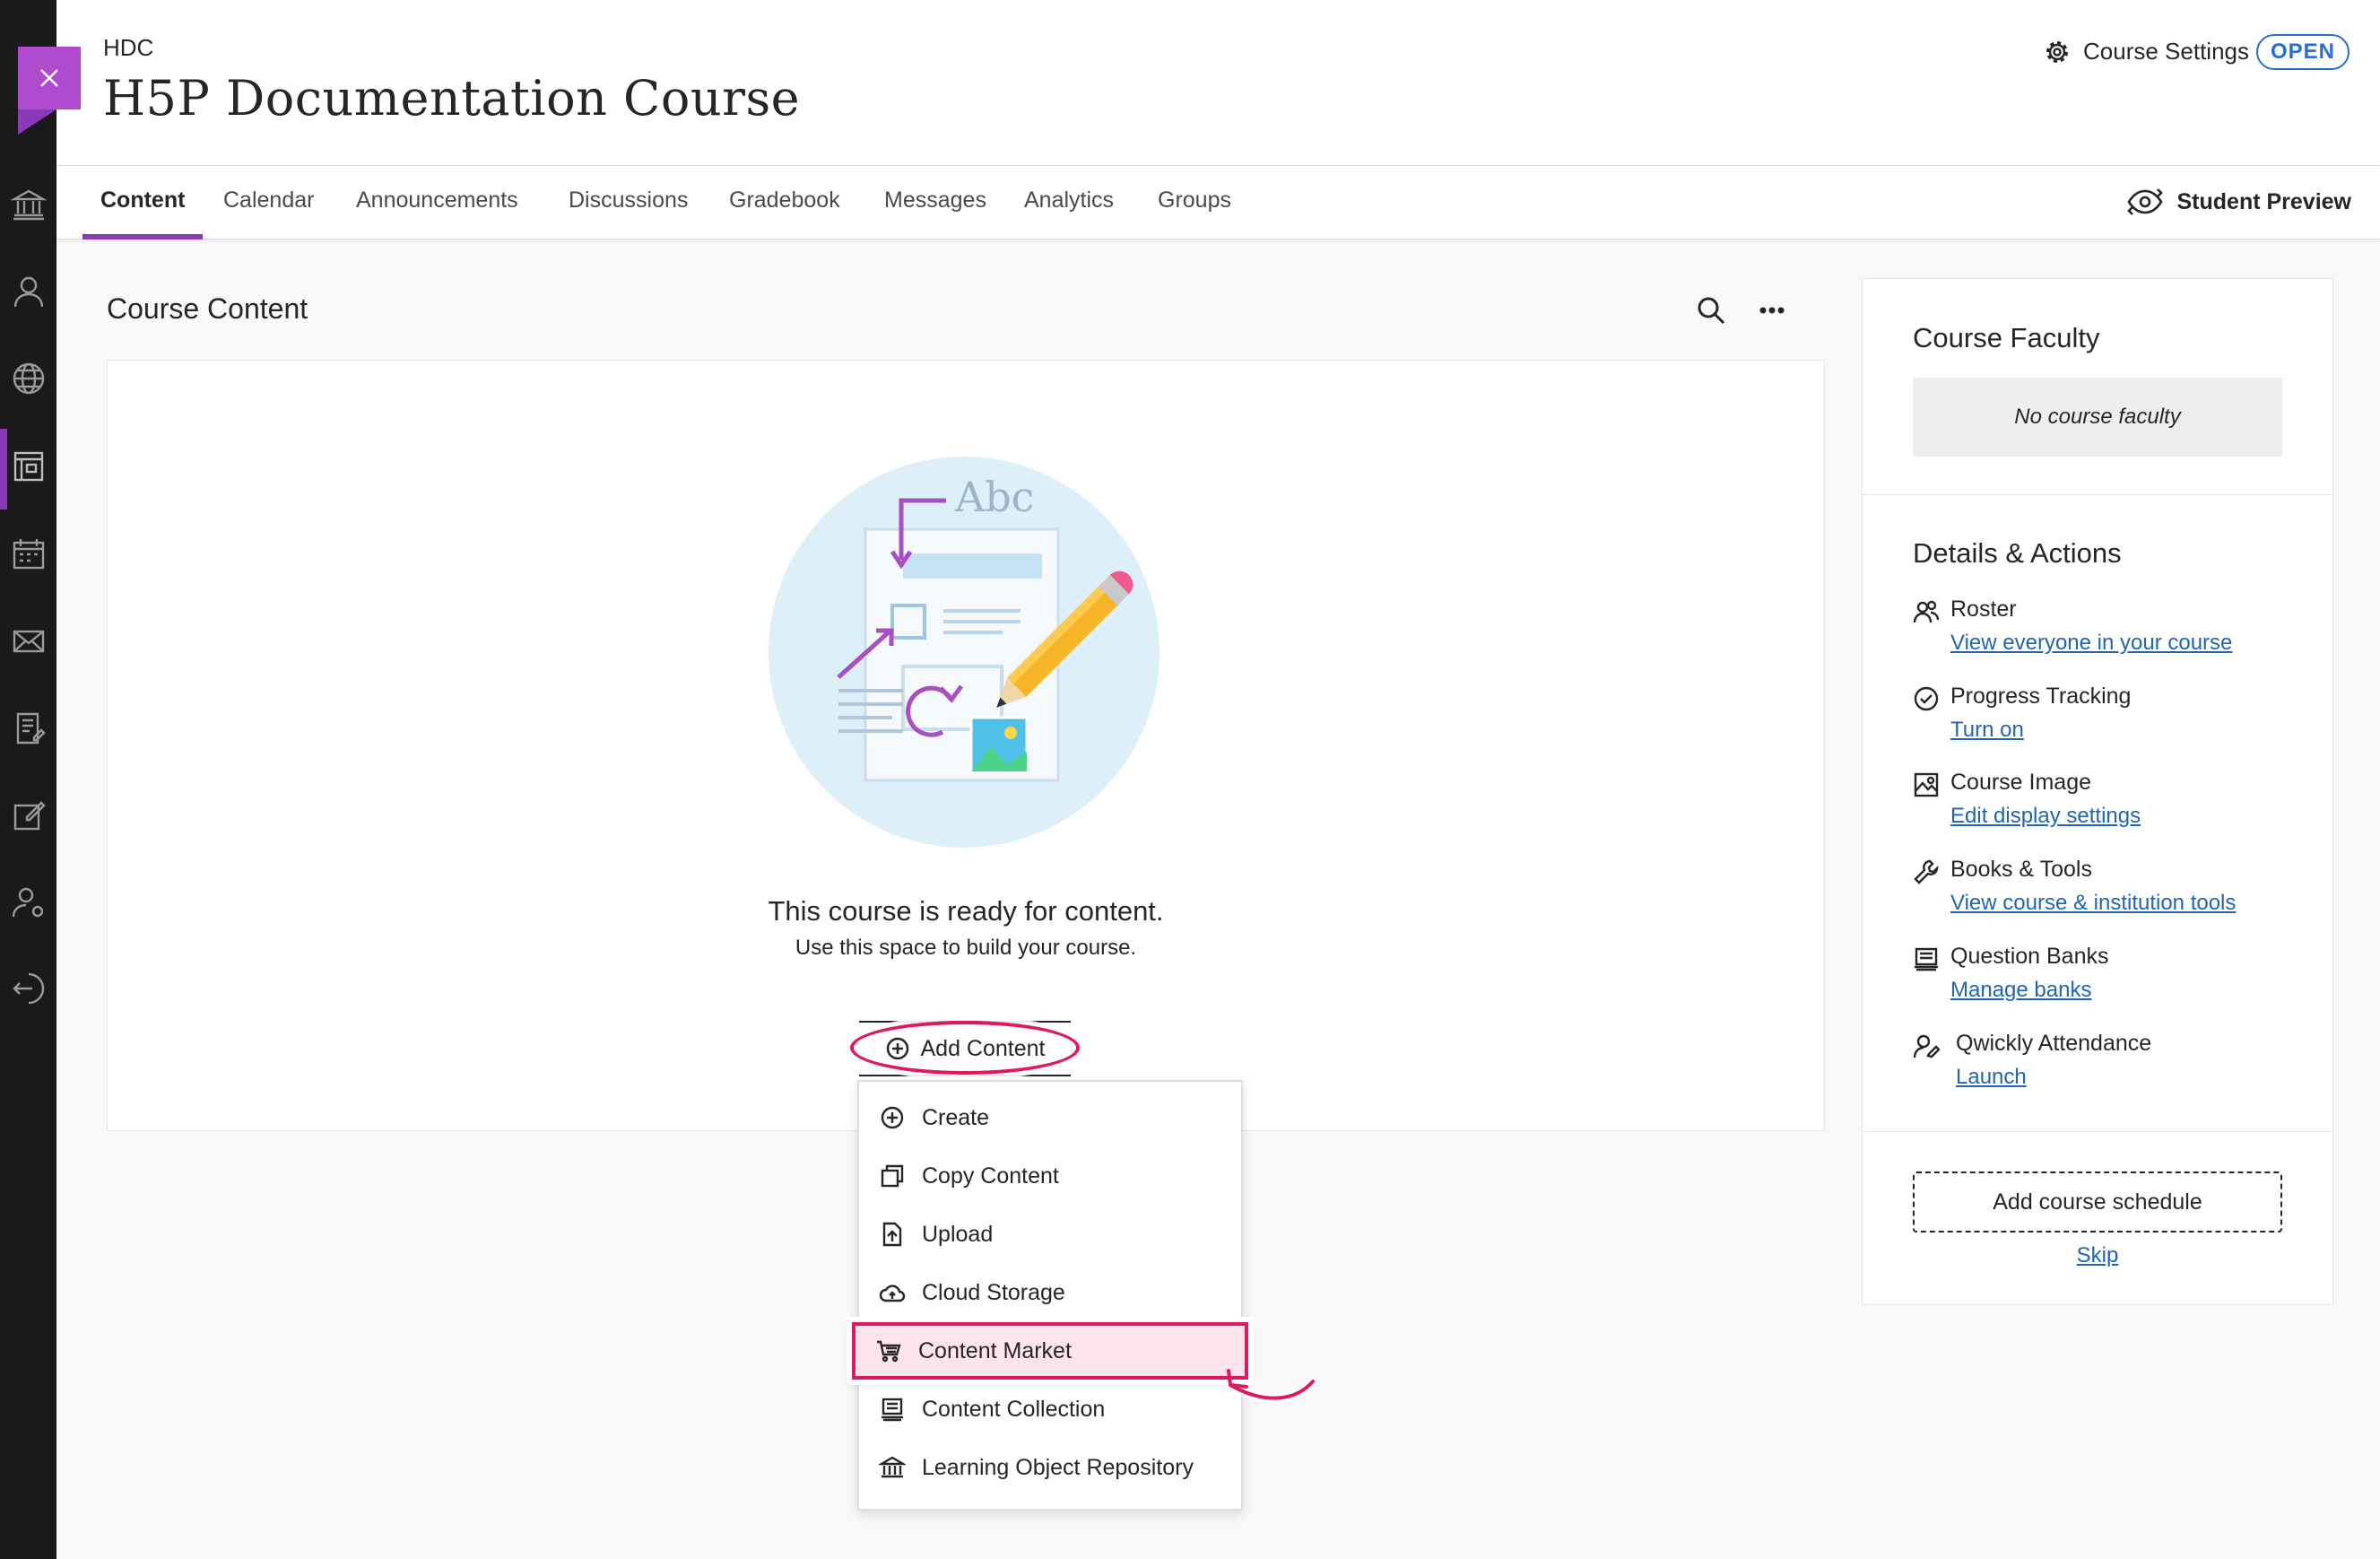 Image resolution: width=2380 pixels, height=1559 pixels. Describe the element at coordinates (29, 378) in the screenshot. I see `globe-icon` at that location.